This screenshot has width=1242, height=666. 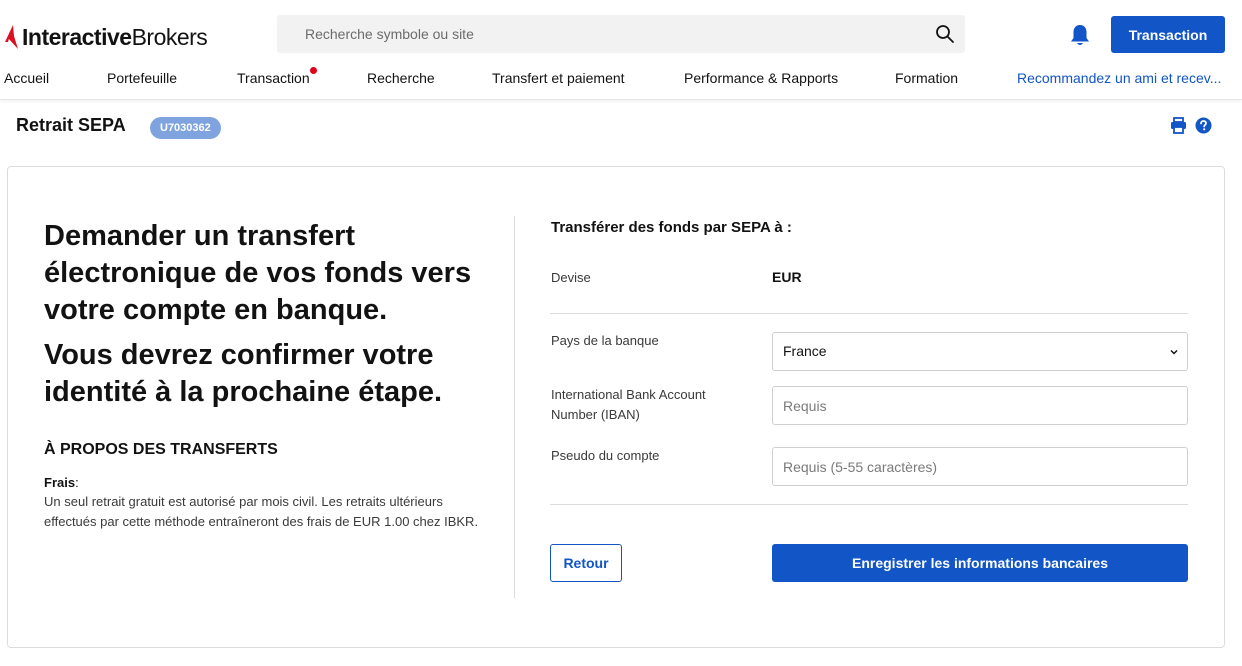 I want to click on logo-text: InteractiveBrokers, so click(x=115, y=36).